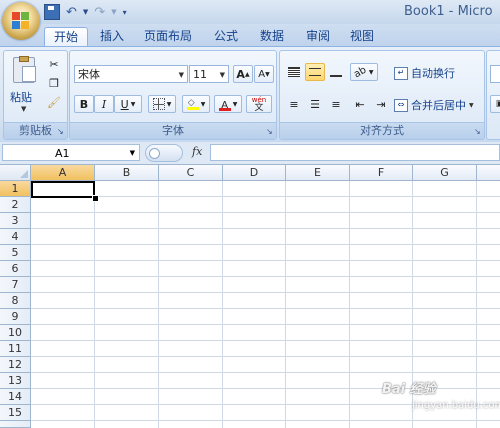 This screenshot has height=428, width=500. Describe the element at coordinates (54, 64) in the screenshot. I see `cut-icon: ✂` at that location.